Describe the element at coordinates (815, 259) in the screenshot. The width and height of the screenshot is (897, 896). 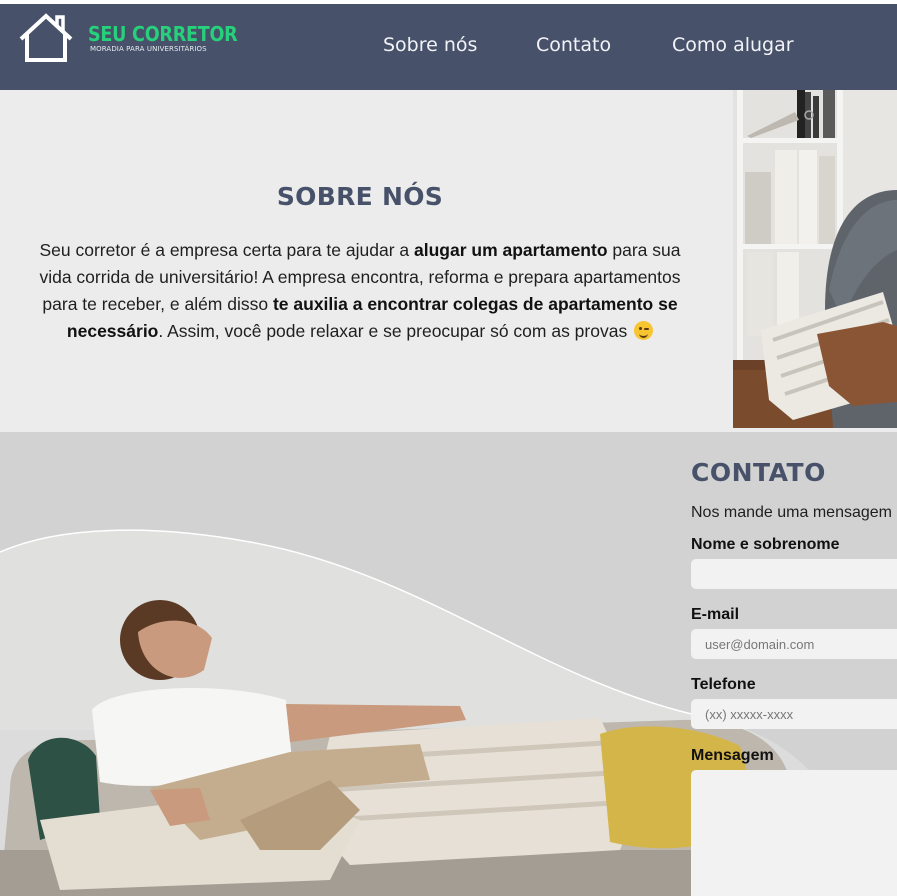
I see `room-photo` at that location.